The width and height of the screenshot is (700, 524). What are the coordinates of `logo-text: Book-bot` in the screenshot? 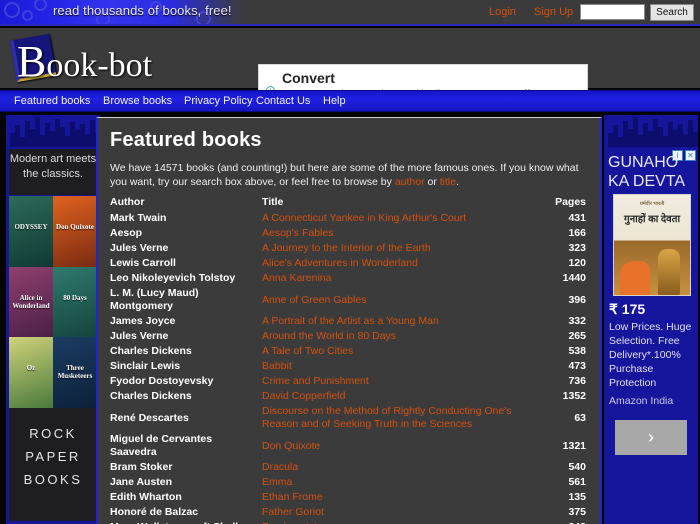 It's located at (85, 61).